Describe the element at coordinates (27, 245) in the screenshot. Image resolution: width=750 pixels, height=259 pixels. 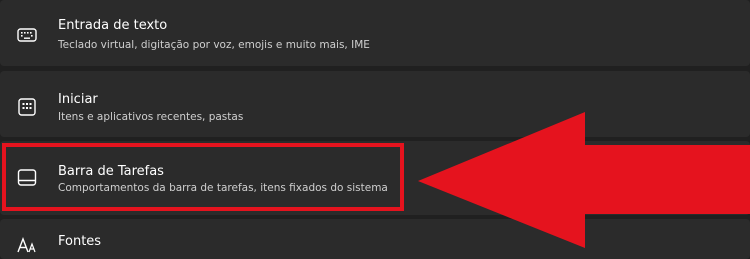
I see `fonts-icon` at that location.